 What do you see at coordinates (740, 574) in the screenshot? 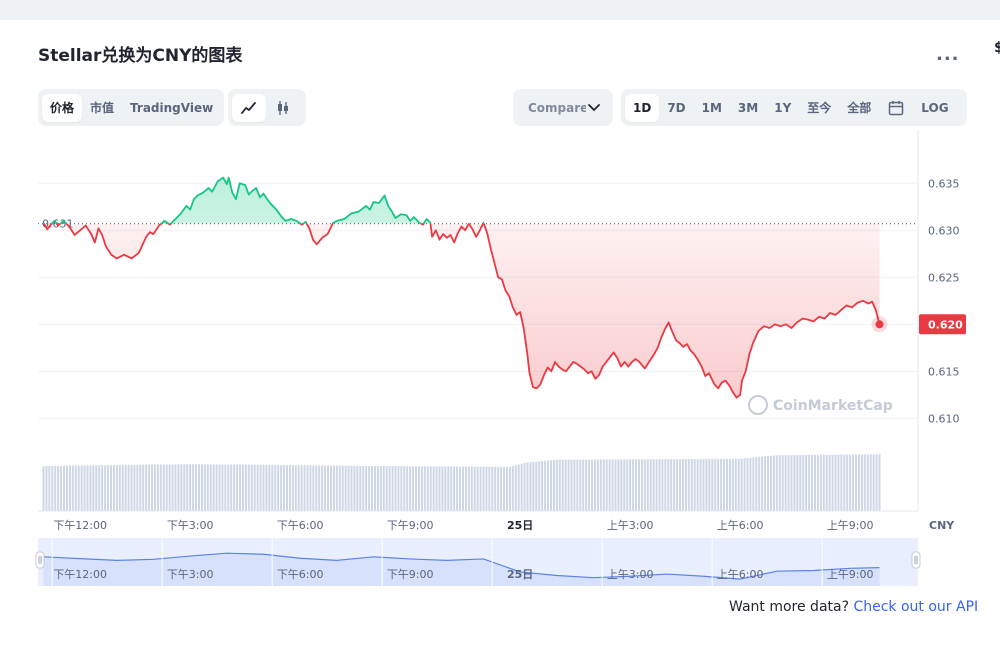
I see `navigator-tick-label: 上午6:00` at bounding box center [740, 574].